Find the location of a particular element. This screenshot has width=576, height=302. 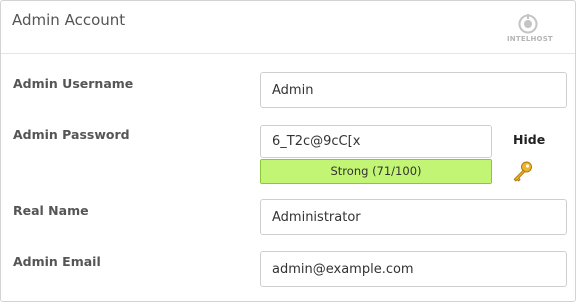

logo-text: INTELHOST is located at coordinates (530, 39).